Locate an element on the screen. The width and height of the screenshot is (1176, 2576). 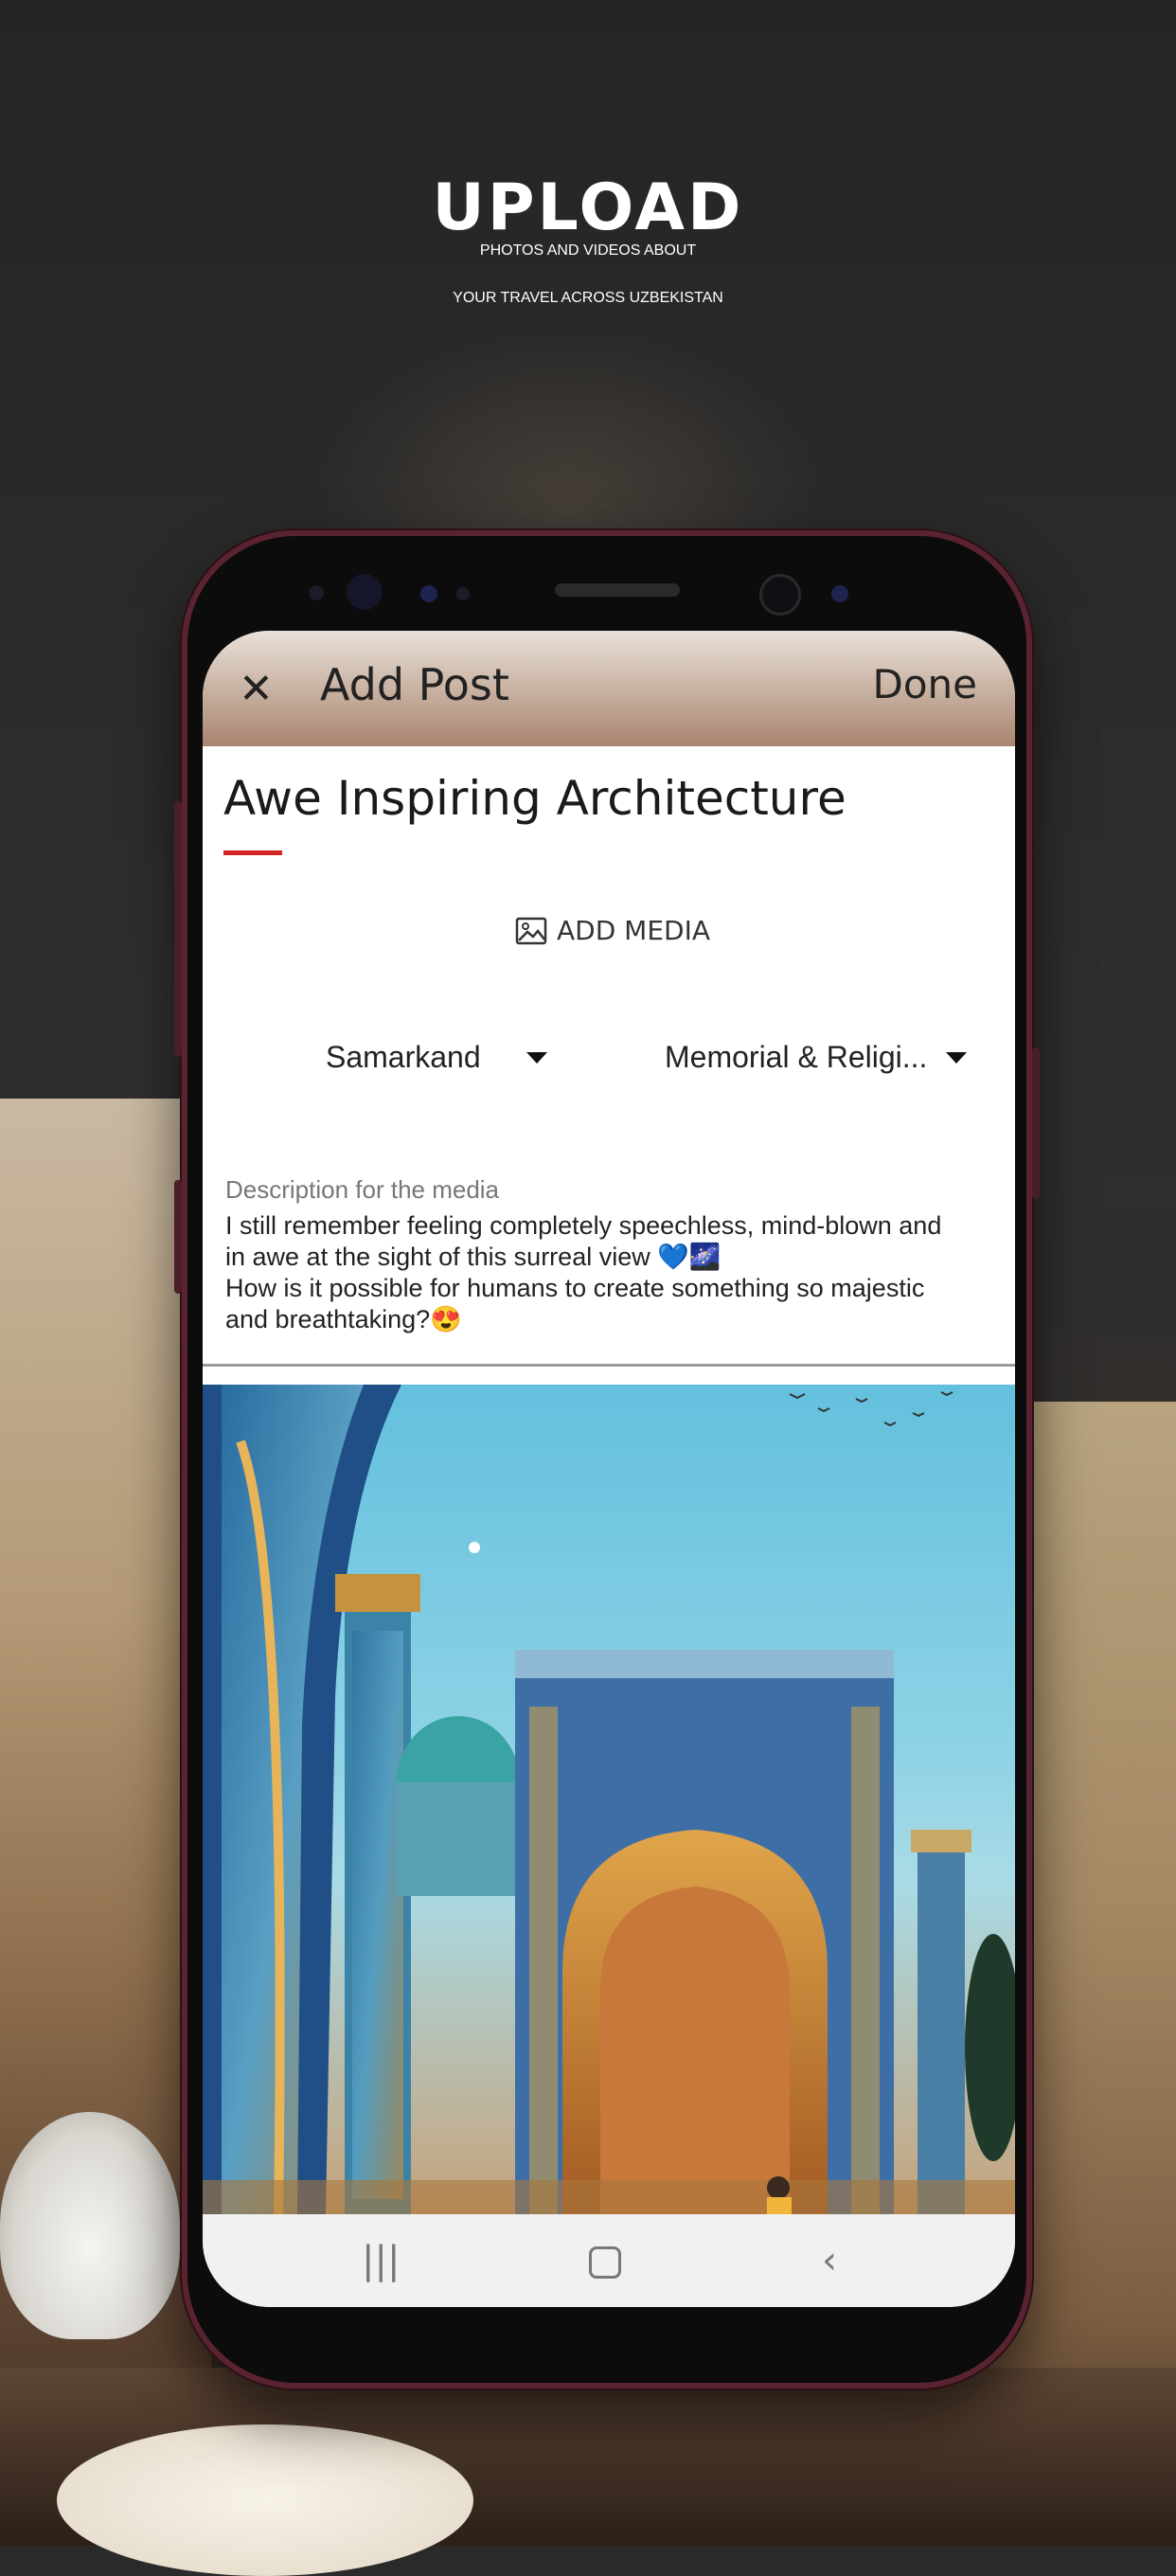
system-nav-bar: ||| ‹ is located at coordinates (609, 2260).